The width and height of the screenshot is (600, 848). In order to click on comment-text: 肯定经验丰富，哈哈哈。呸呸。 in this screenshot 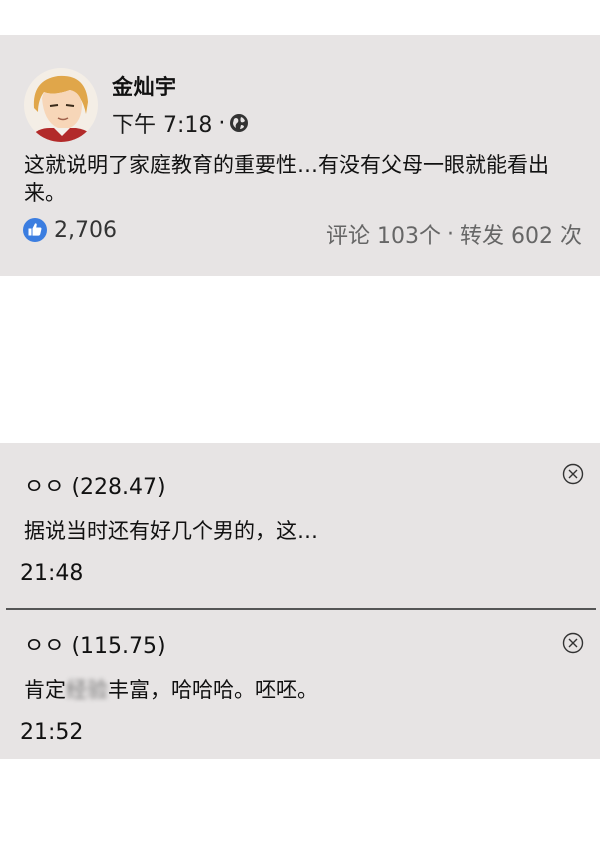, I will do `click(171, 689)`.